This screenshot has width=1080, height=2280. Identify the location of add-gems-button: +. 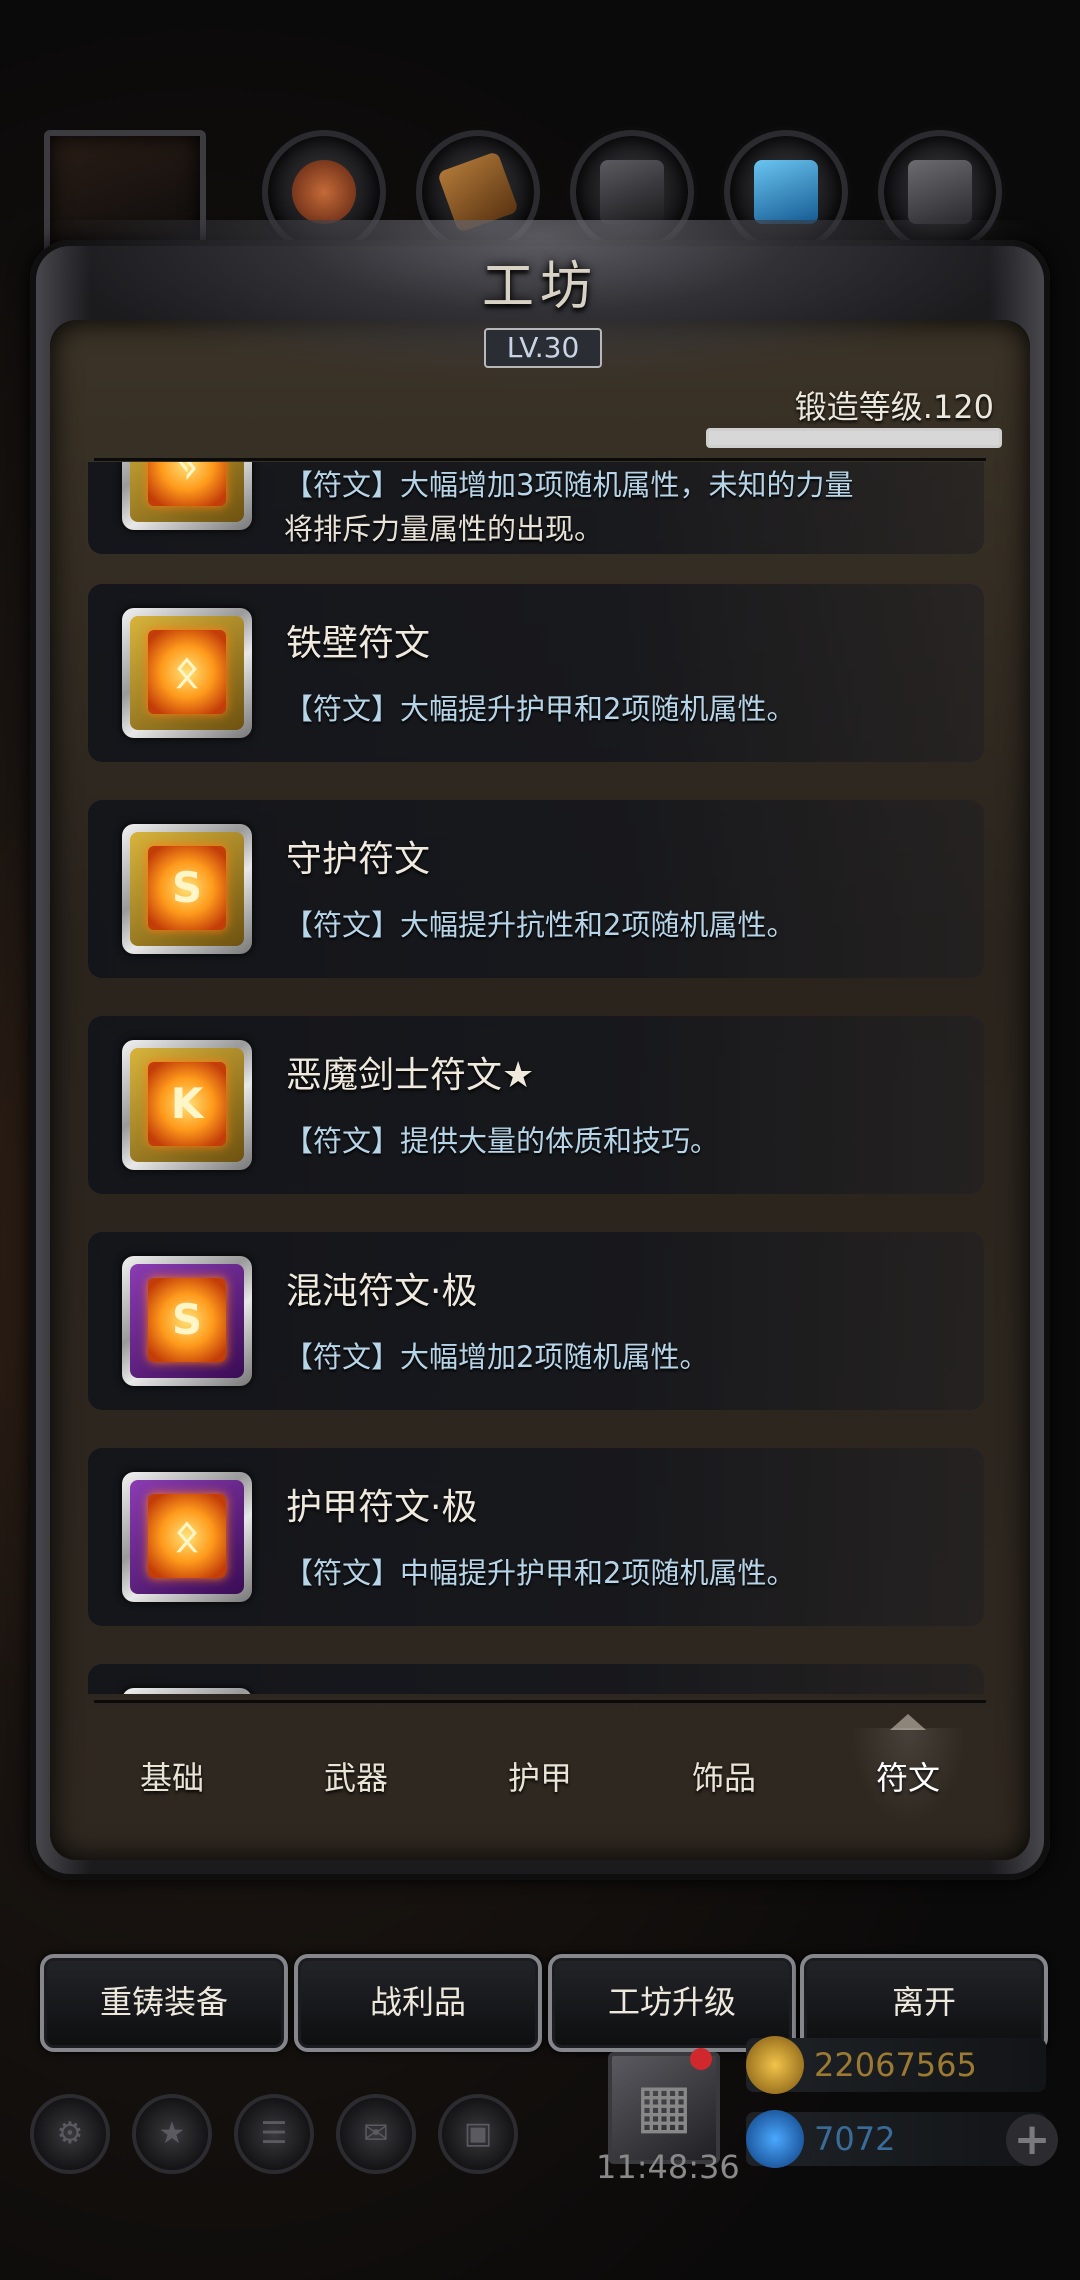
(1032, 2140).